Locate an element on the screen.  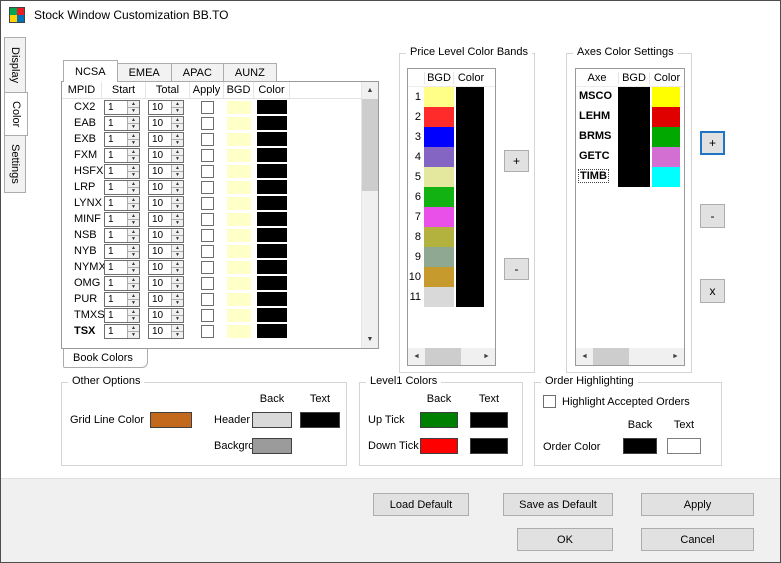
book-row: NYB 1 ▲ ▼ 10 ▲ ▼ is located at coordinates (211, 251).